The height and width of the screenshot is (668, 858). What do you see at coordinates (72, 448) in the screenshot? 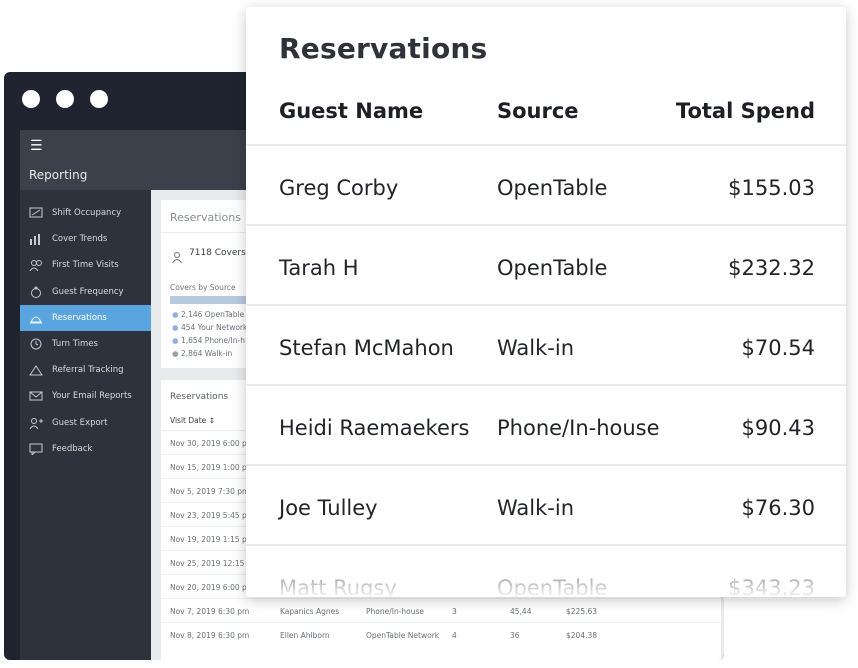
I see `sidebar-item-label: Feedback` at bounding box center [72, 448].